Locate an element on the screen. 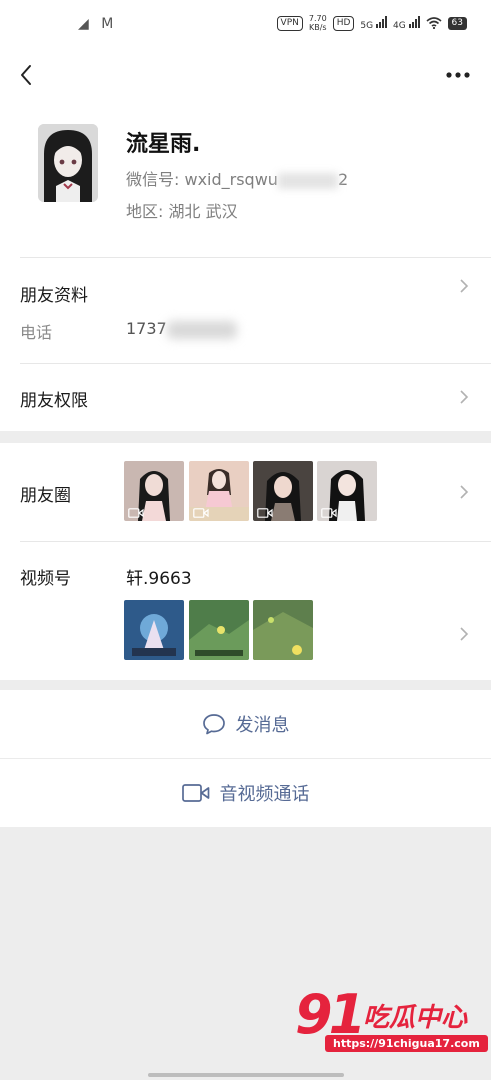 This screenshot has height=1080, width=491. video-call-label: 音视频通话 is located at coordinates (264, 794).